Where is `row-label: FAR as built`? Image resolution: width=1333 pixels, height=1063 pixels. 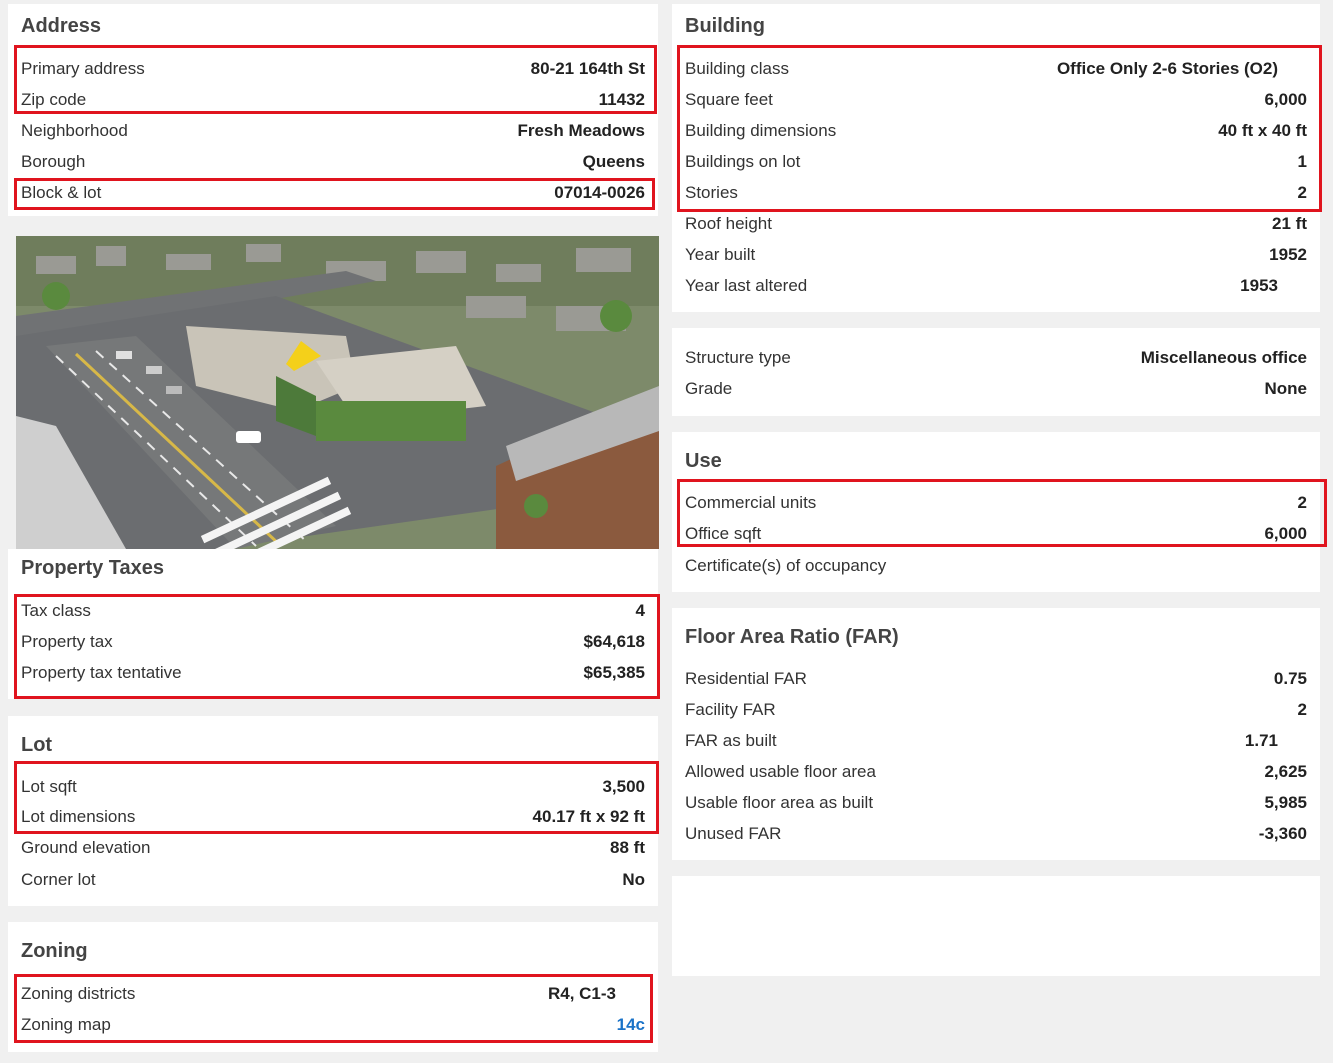 row-label: FAR as built is located at coordinates (731, 740).